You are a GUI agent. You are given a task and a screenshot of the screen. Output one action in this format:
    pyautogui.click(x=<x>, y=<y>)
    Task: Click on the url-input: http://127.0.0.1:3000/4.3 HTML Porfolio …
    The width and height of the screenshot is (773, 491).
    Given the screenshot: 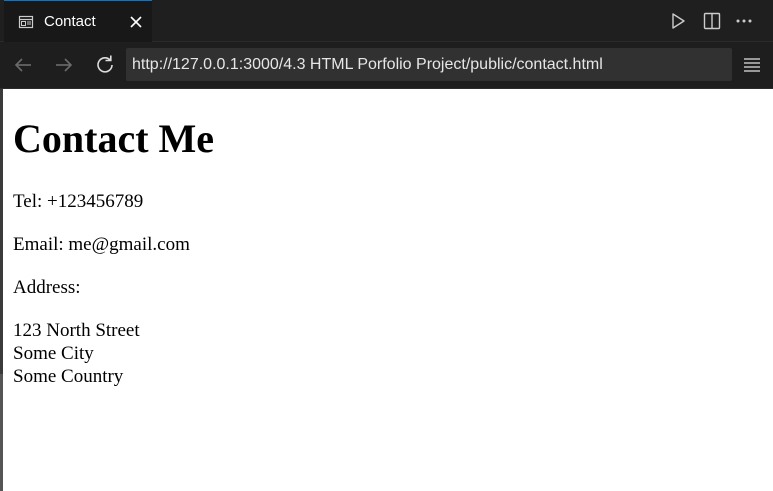 What is the action you would take?
    pyautogui.click(x=429, y=64)
    